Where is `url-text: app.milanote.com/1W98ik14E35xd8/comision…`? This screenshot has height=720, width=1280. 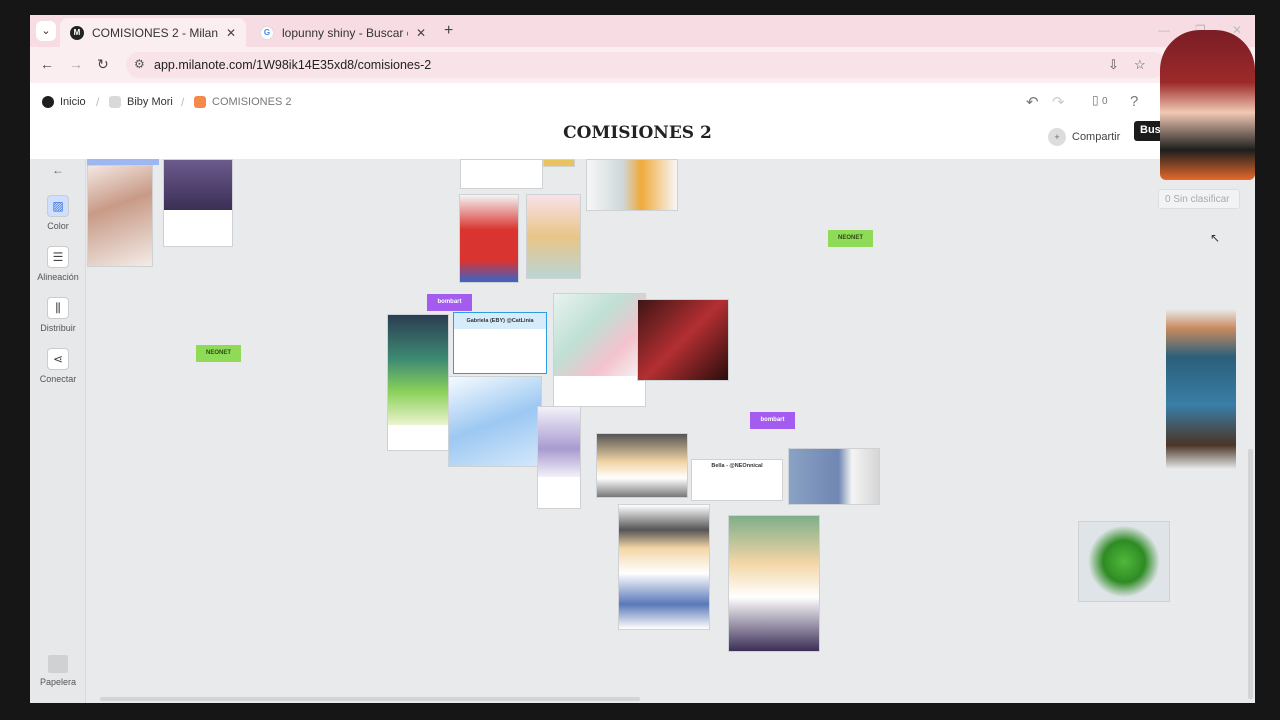
url-text: app.milanote.com/1W98ik14E35xd8/comision… is located at coordinates (293, 65).